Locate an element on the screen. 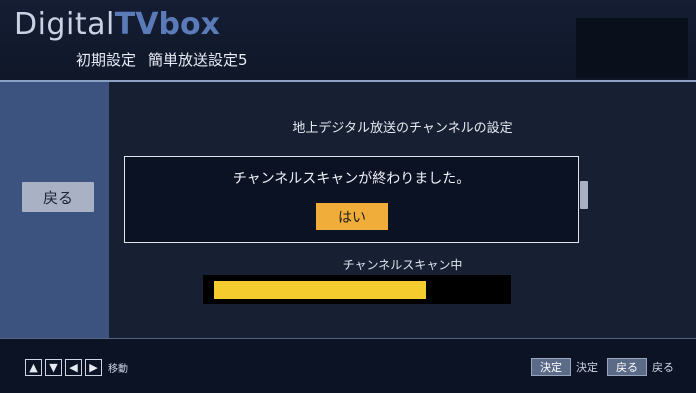  app-logo: DigitalTVbox is located at coordinates (117, 25).